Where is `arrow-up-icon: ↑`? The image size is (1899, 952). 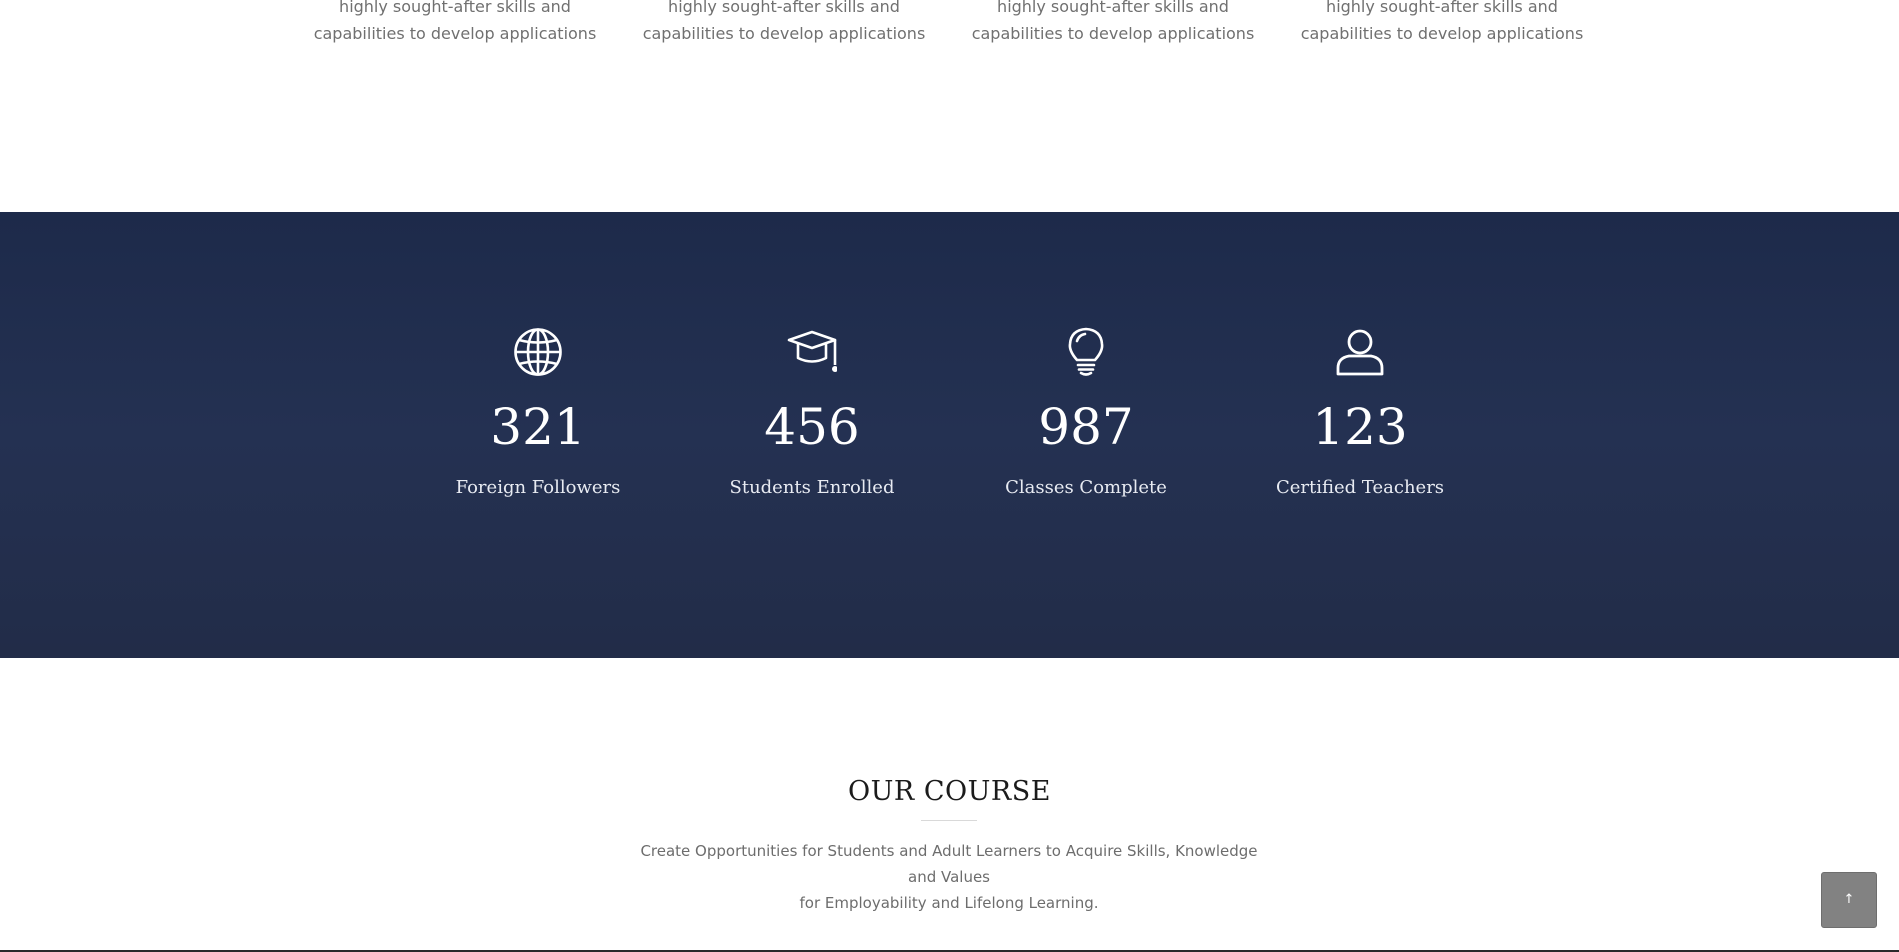 arrow-up-icon: ↑ is located at coordinates (1849, 899).